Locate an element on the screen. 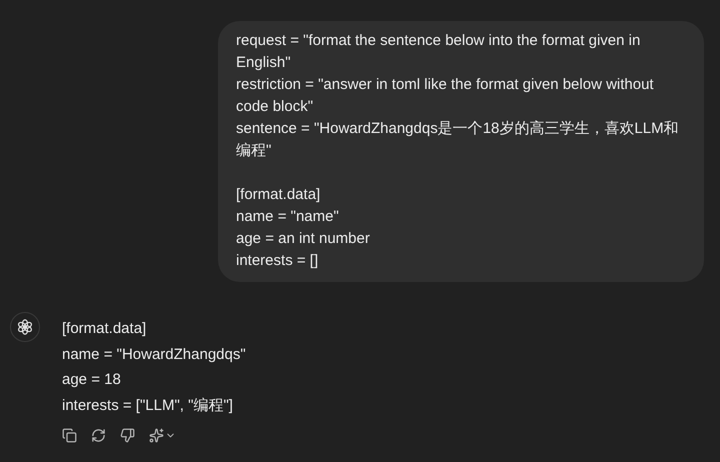 The width and height of the screenshot is (720, 462). copy-button is located at coordinates (69, 435).